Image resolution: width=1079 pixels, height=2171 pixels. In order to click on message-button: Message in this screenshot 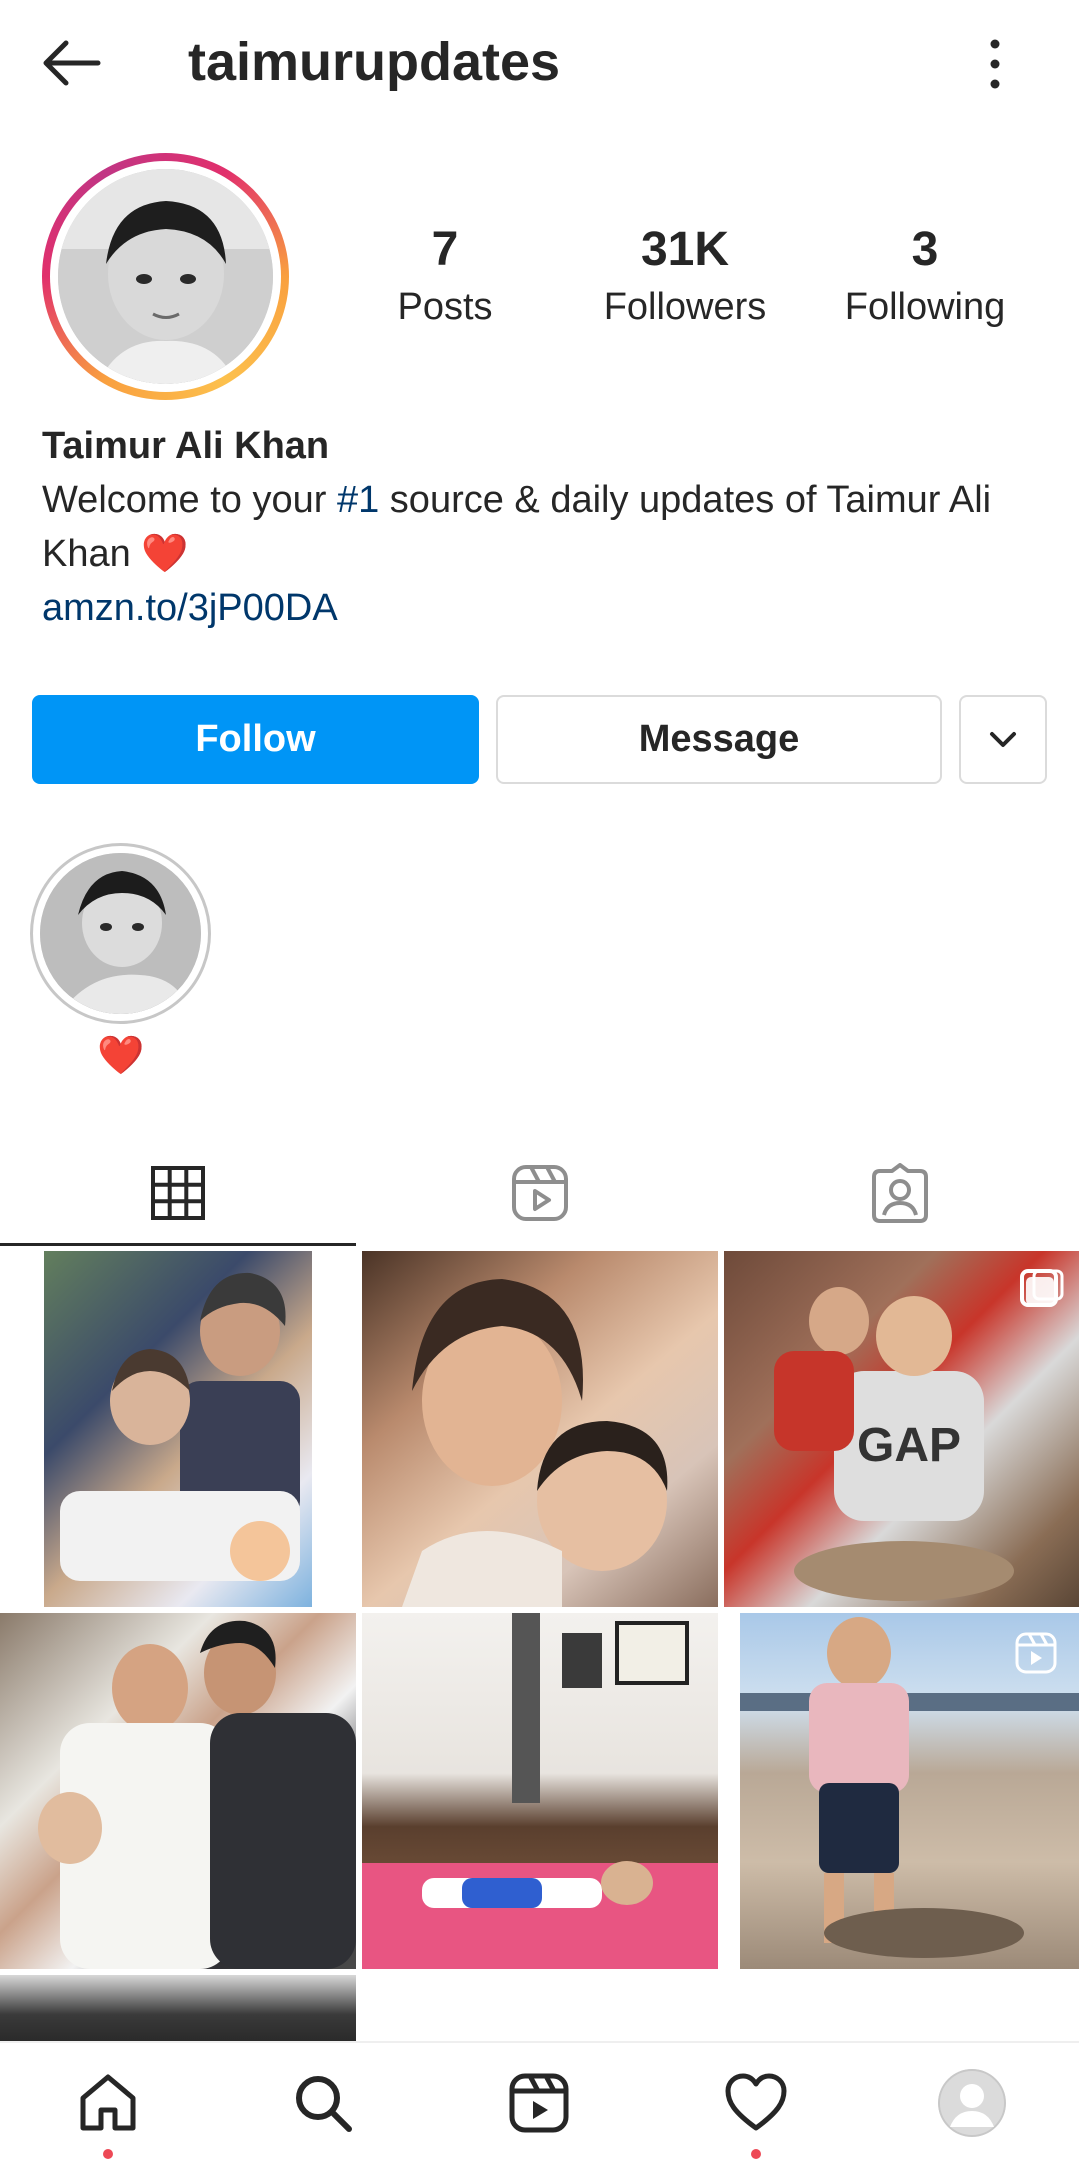, I will do `click(719, 739)`.